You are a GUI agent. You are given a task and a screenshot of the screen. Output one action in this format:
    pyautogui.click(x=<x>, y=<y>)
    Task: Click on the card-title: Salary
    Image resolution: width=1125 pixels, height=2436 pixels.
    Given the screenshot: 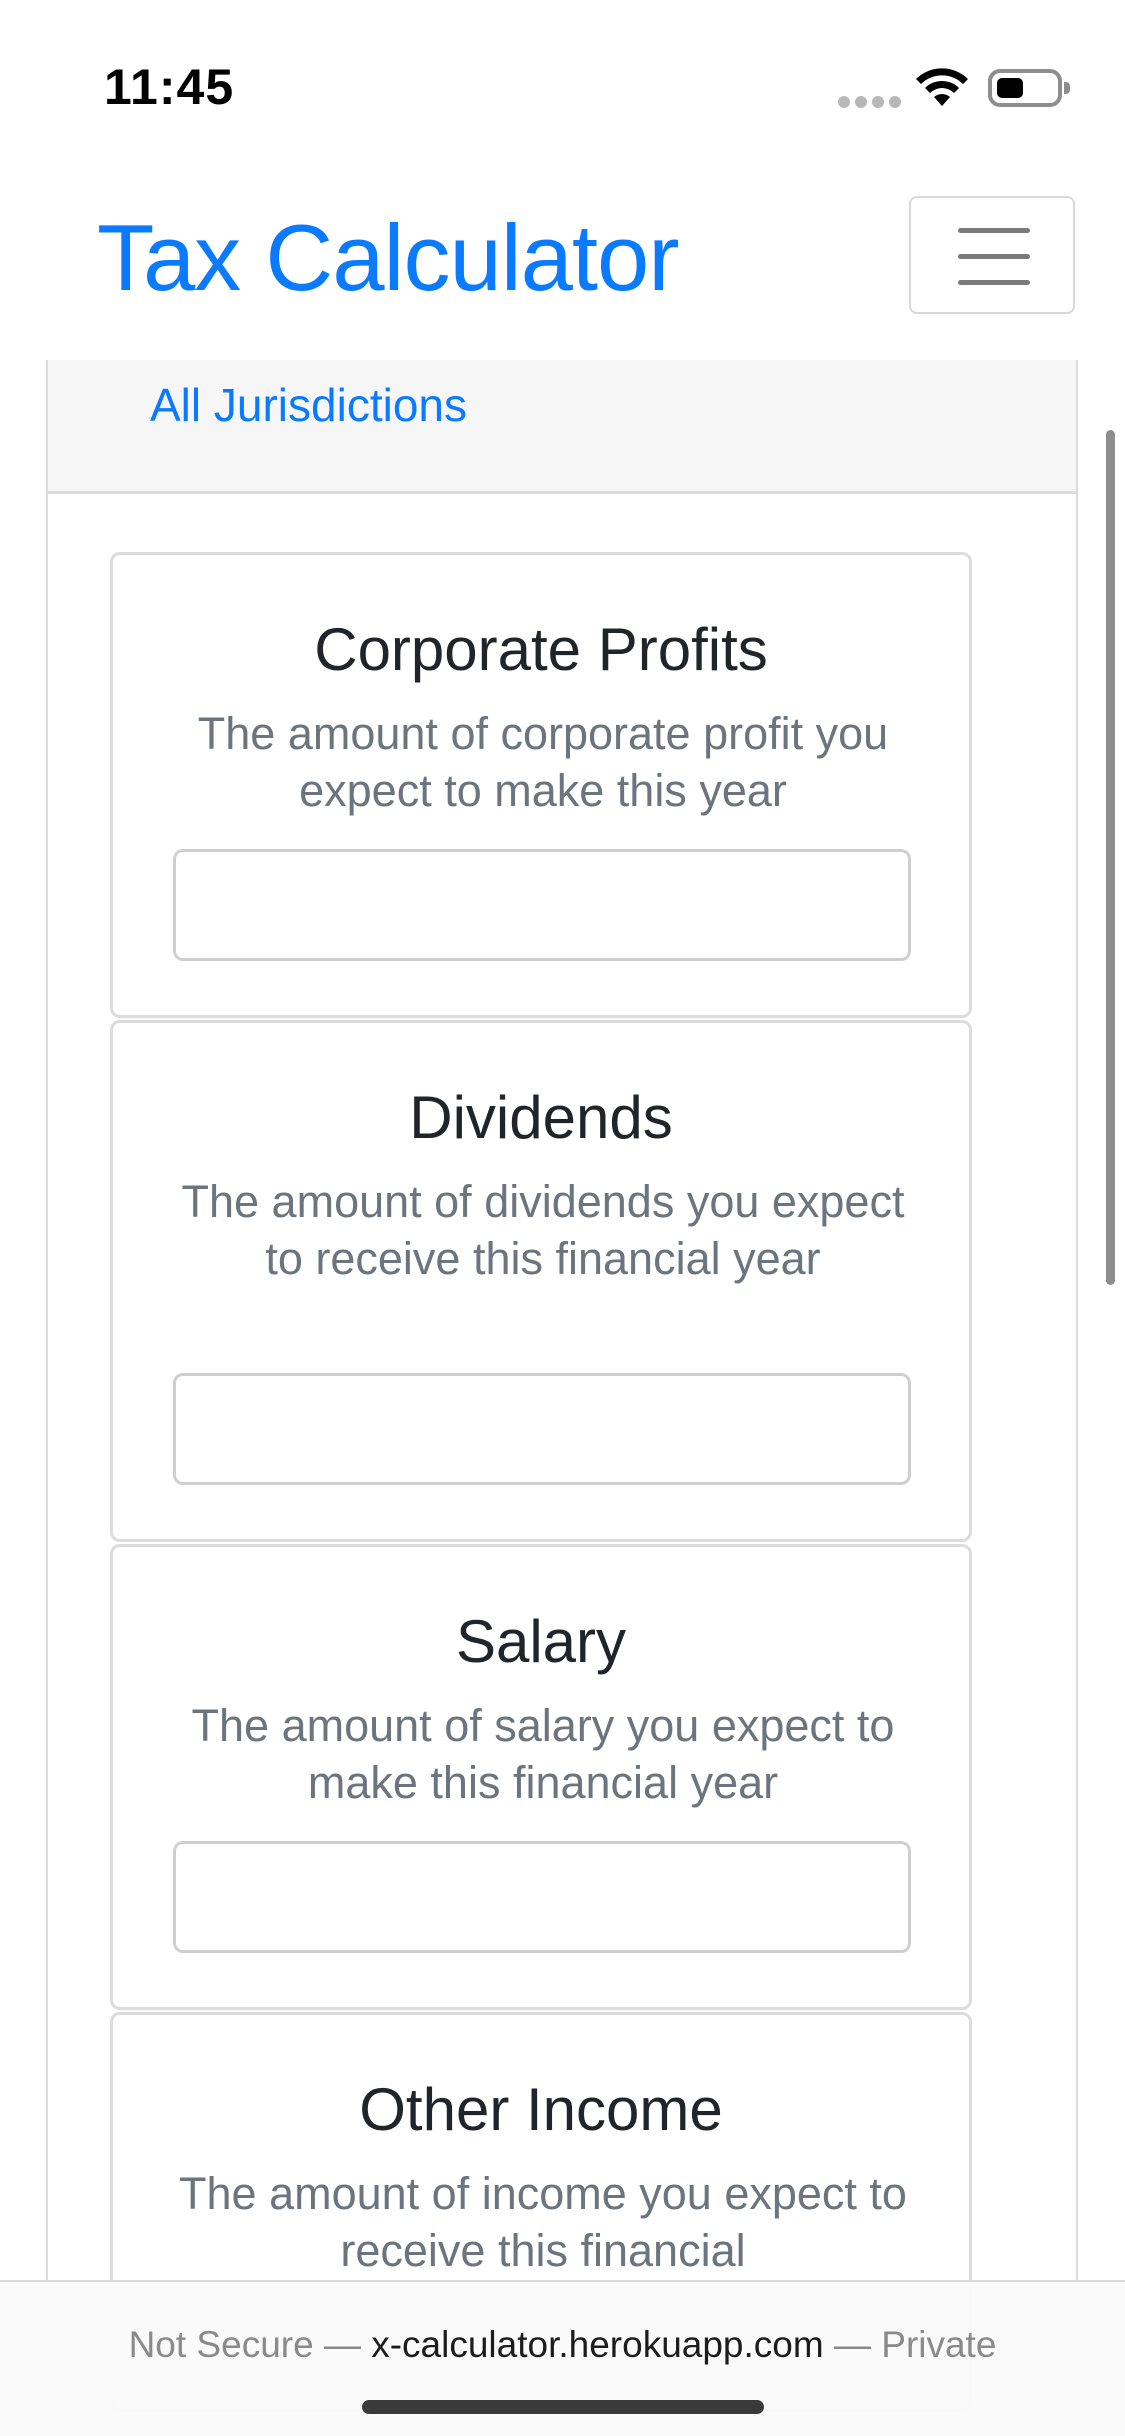 What is the action you would take?
    pyautogui.click(x=541, y=1641)
    